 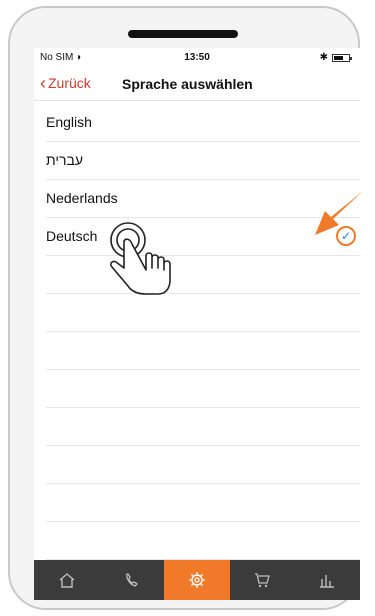 I want to click on list-item-hebrew: עברית, so click(x=203, y=161).